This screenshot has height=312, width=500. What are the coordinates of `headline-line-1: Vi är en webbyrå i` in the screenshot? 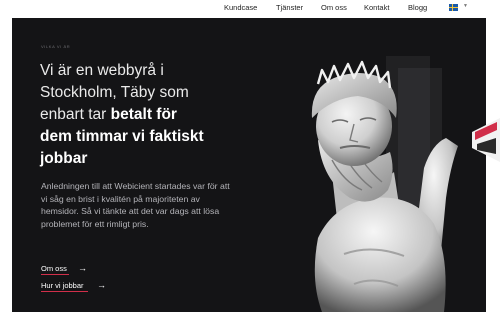 It's located at (102, 70).